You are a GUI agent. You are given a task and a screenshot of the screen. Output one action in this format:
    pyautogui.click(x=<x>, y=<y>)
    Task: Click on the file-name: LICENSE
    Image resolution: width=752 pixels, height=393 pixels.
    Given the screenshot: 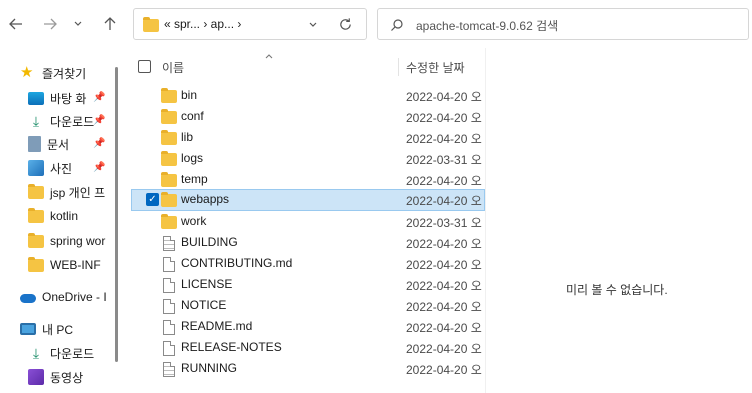 What is the action you would take?
    pyautogui.click(x=207, y=284)
    